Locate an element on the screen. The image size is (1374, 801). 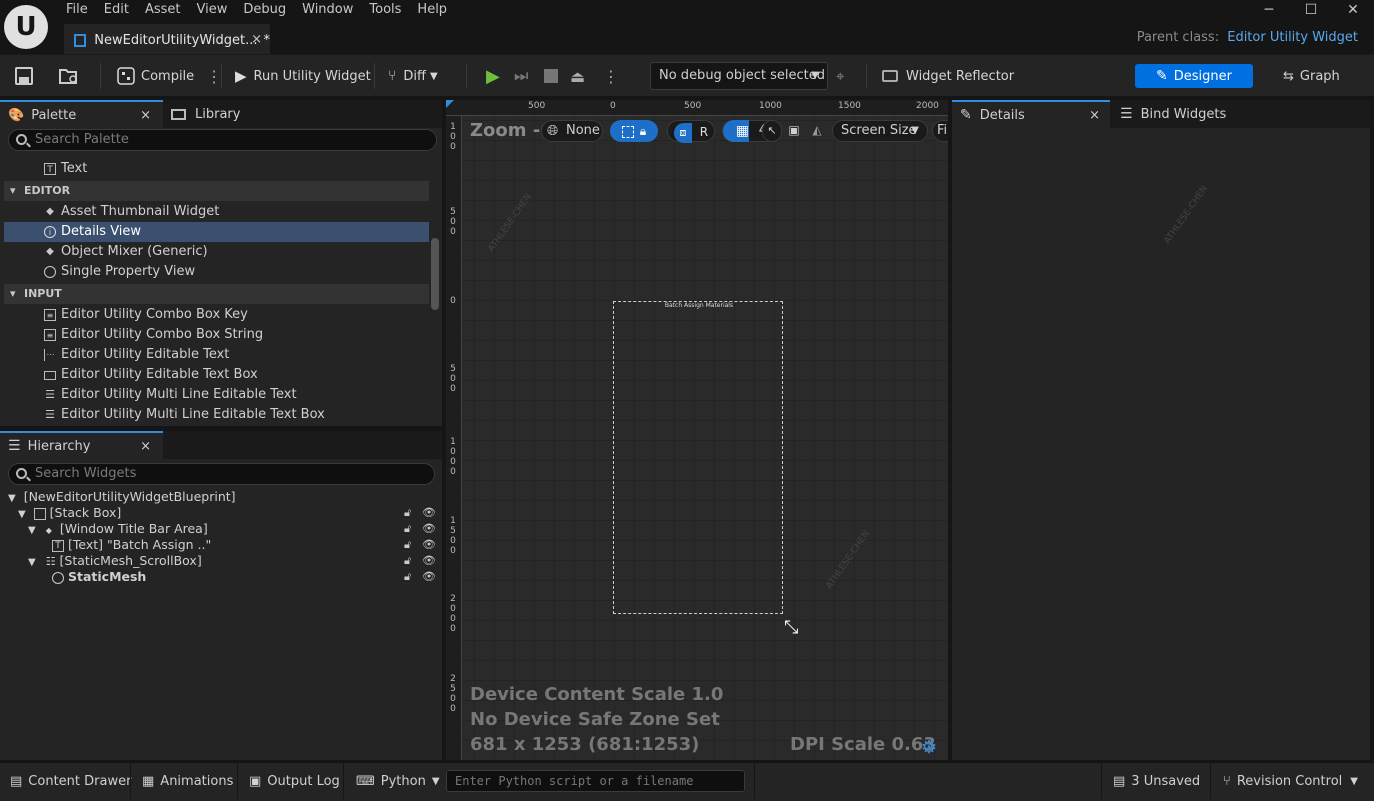
list-icon: ☰ is located at coordinates (1126, 114).